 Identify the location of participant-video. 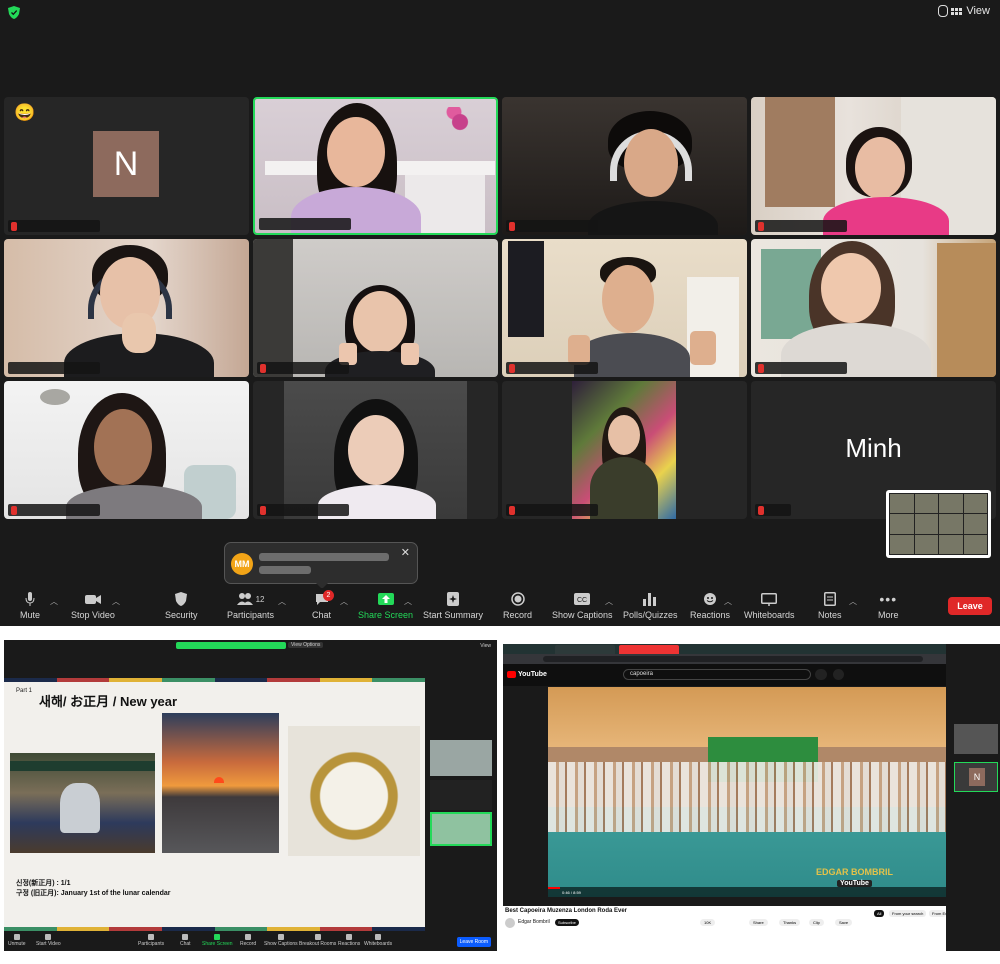
(624, 308).